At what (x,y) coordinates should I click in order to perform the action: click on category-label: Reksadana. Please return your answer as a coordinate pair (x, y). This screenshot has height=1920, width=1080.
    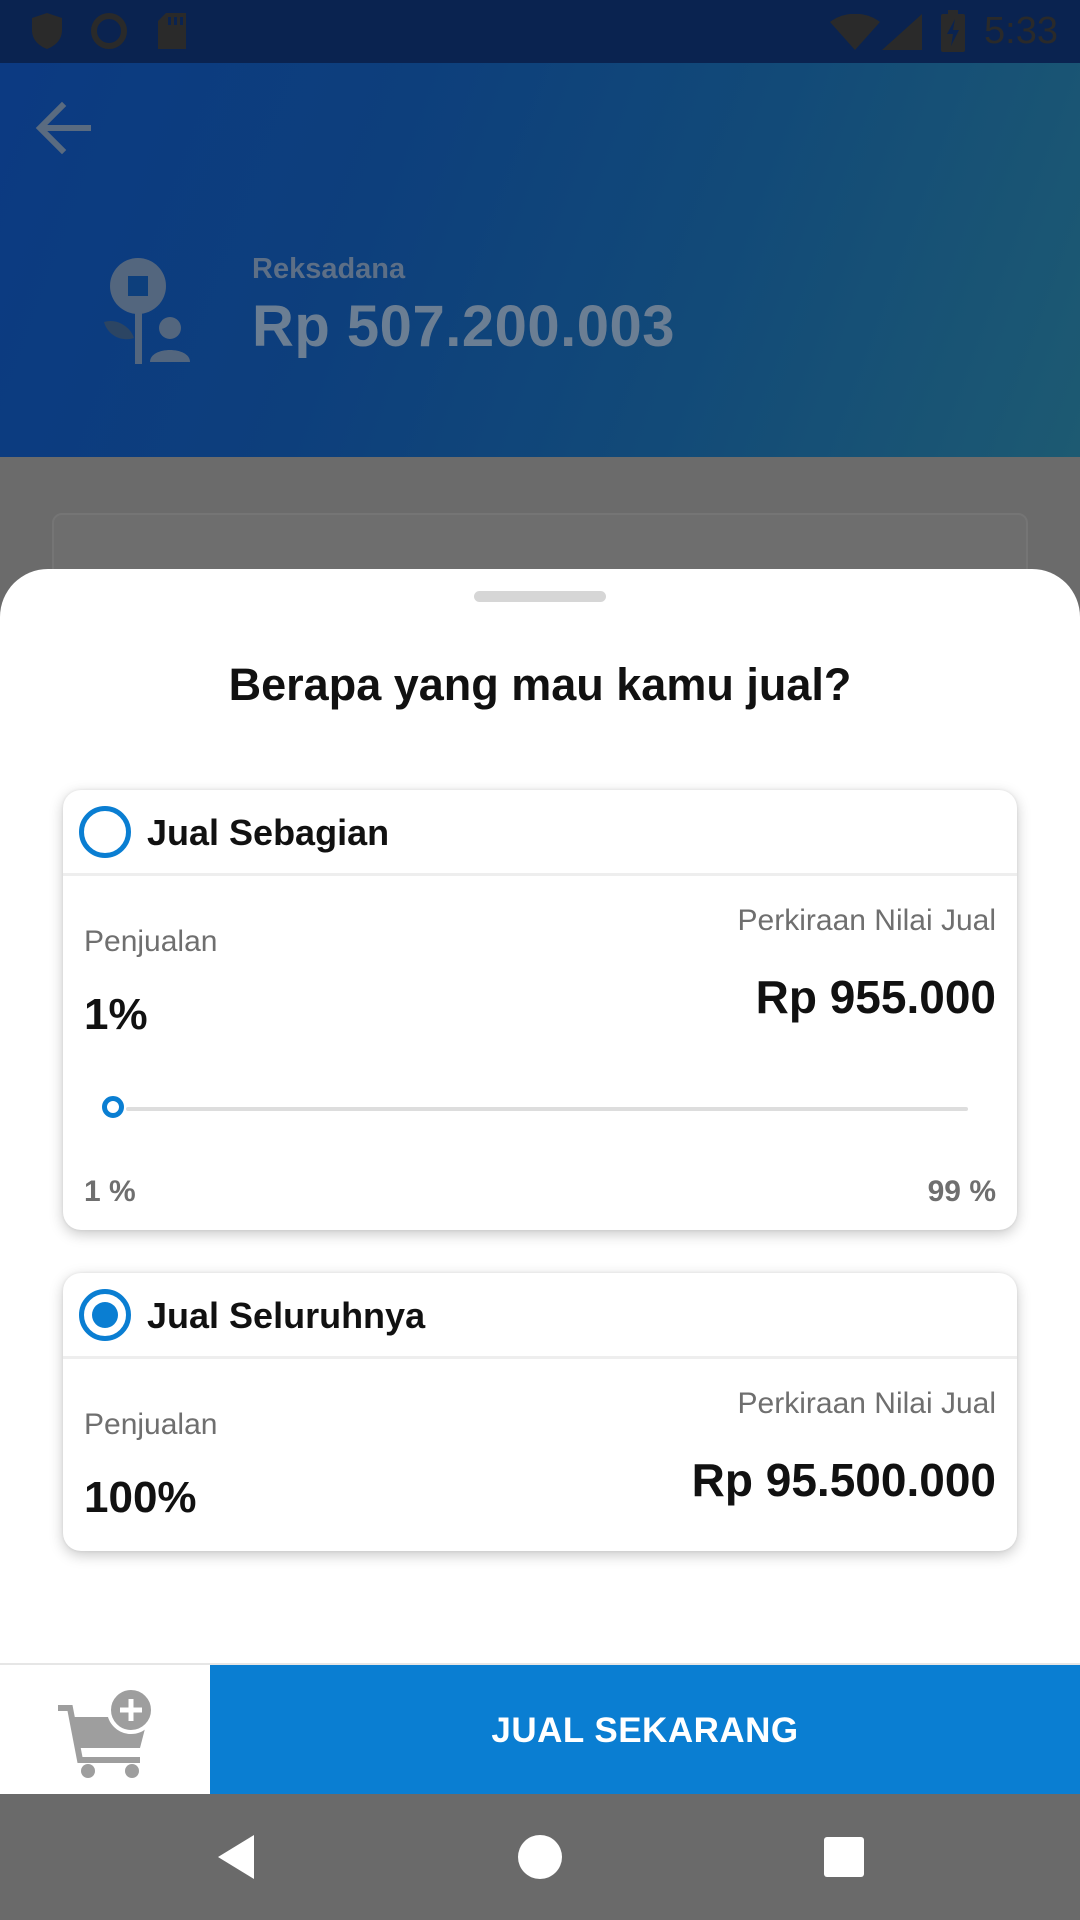
    Looking at the image, I should click on (329, 269).